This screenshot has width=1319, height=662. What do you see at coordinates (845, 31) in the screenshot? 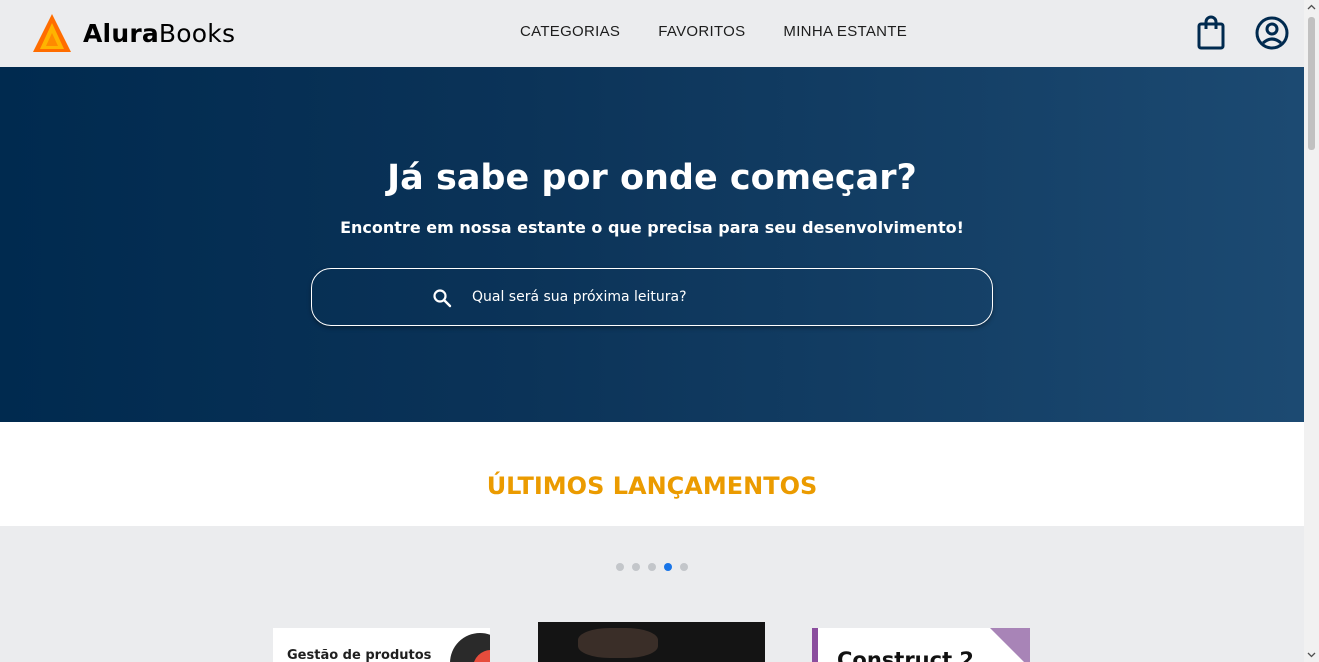
I see `nav-minha-estante: MINHA ESTANTE` at bounding box center [845, 31].